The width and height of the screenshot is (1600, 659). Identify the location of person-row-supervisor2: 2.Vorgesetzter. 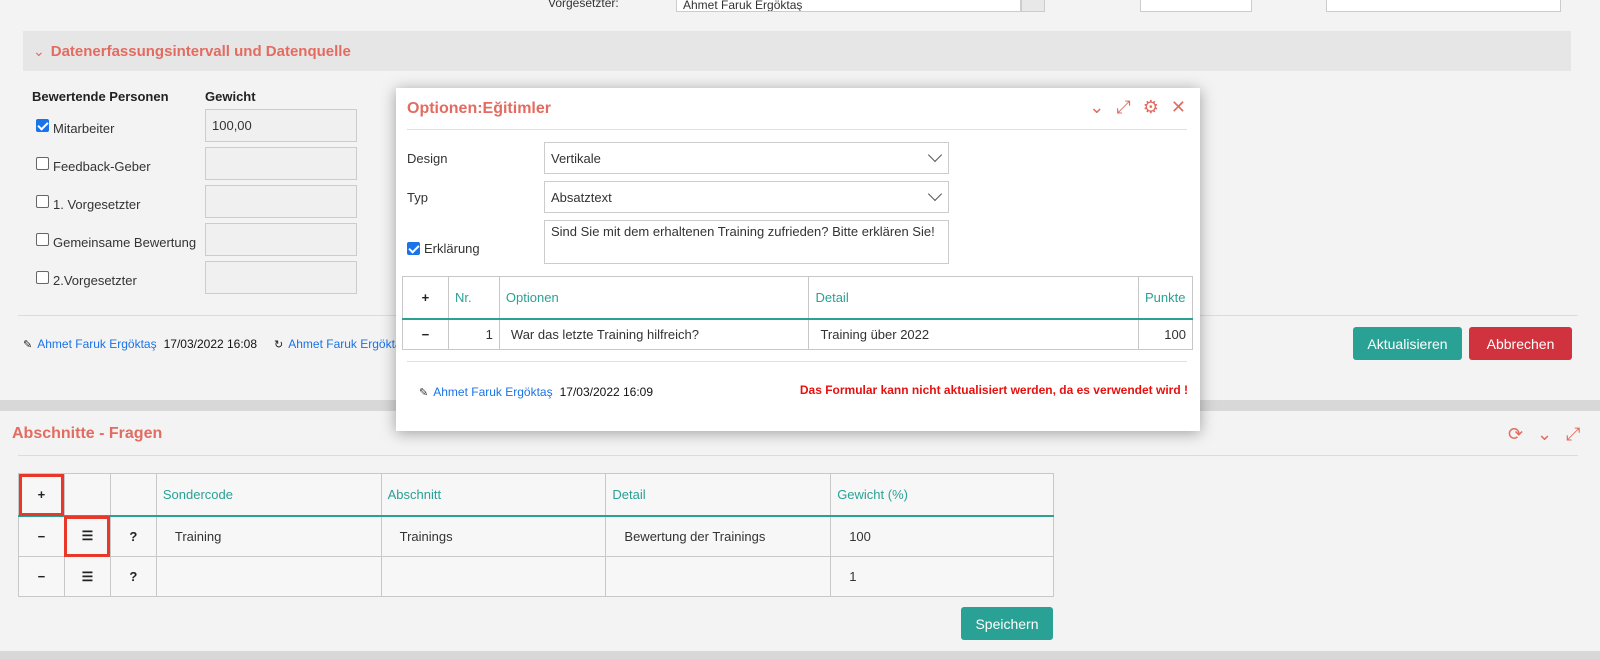
(86, 279).